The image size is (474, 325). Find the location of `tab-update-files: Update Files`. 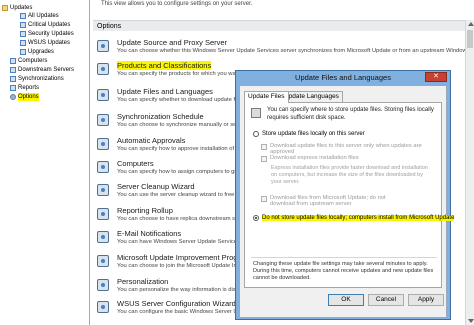

tab-update-files: Update Files is located at coordinates (266, 97).